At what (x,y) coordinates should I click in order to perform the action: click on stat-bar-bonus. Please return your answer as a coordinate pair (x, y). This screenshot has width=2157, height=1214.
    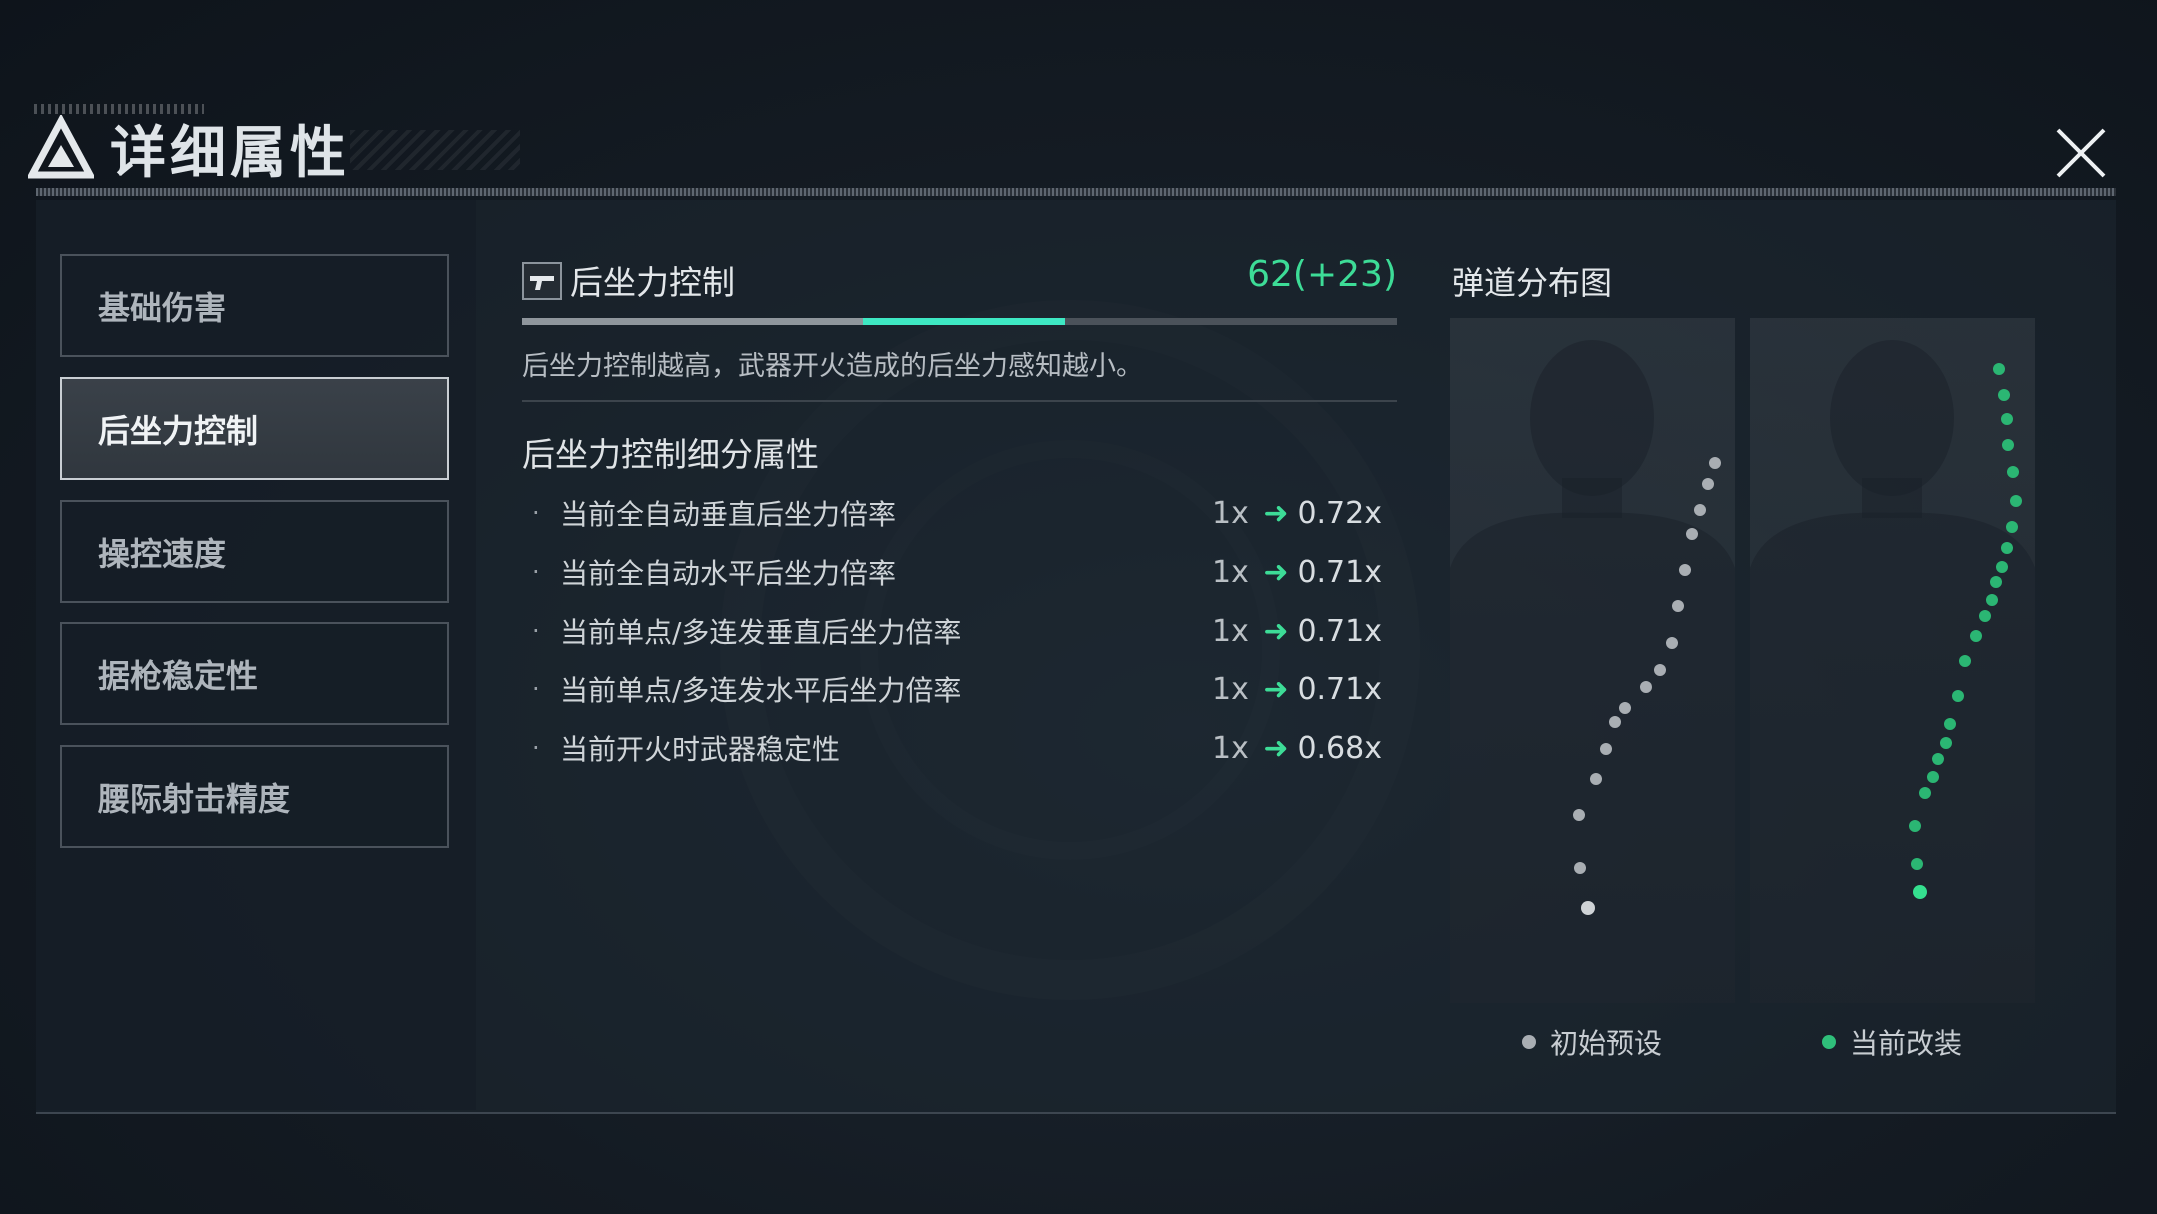
    Looking at the image, I should click on (964, 321).